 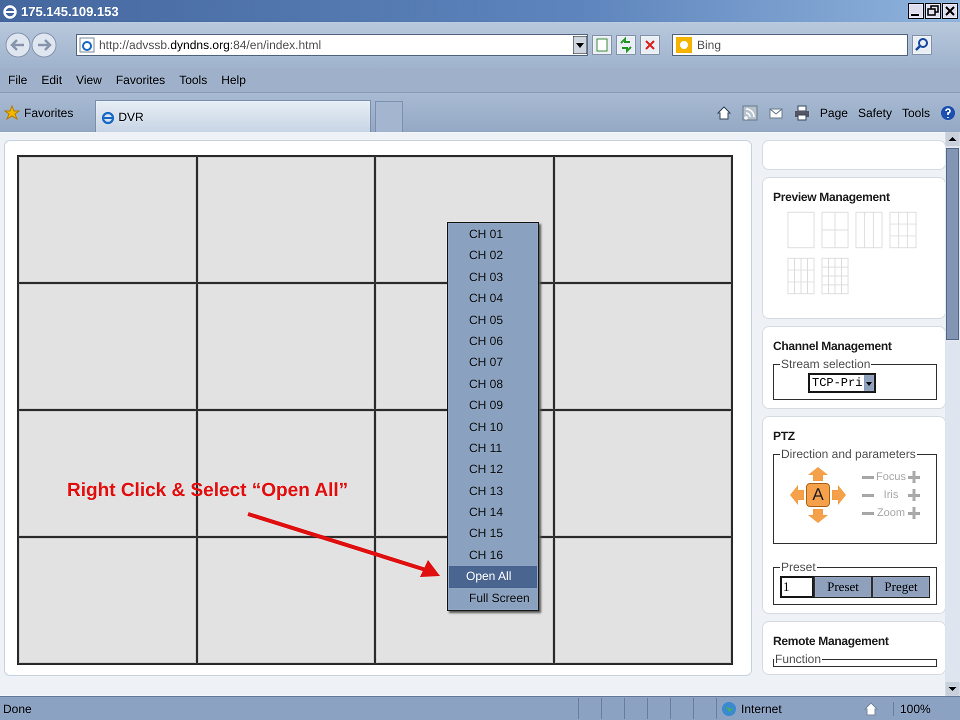 I want to click on group-label: Direction and parameters, so click(x=848, y=454).